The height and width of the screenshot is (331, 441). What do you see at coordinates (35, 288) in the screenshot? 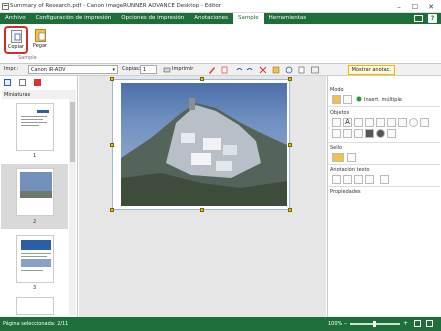
I see `thumbnail-number: 3` at bounding box center [35, 288].